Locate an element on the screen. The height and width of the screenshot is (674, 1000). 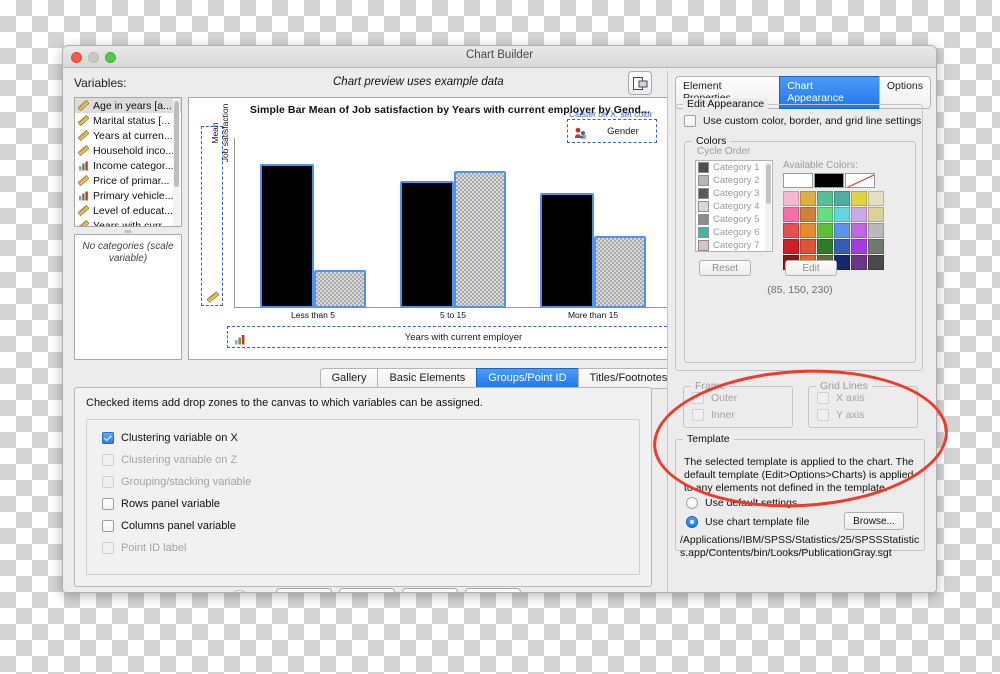
grid-x-option: X axis is located at coordinates (841, 398).